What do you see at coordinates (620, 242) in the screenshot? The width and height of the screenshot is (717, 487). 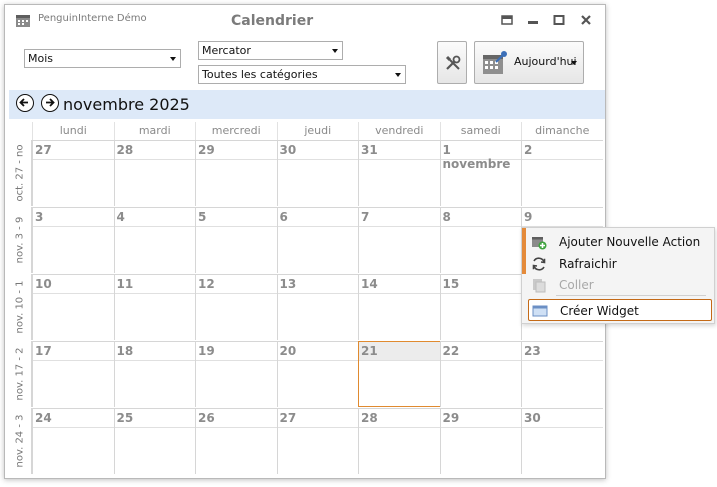 I see `menu-item-add-action: Ajouter Nouvelle Action` at bounding box center [620, 242].